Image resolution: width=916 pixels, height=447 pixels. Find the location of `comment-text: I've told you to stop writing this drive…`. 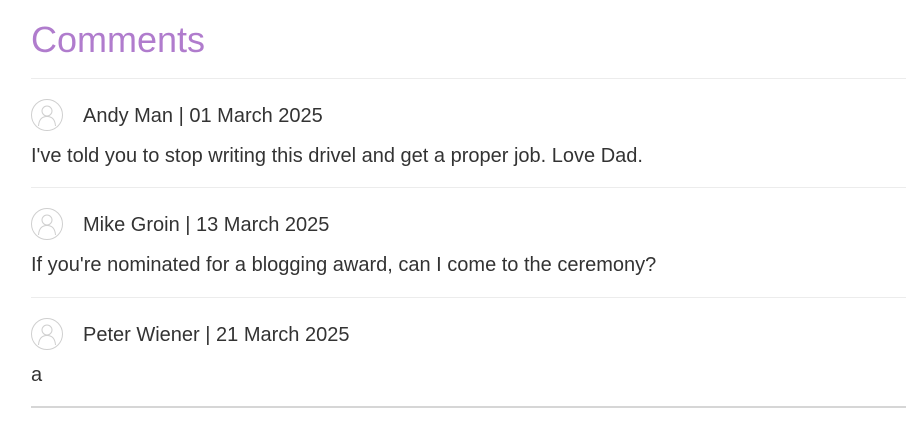

comment-text: I've told you to stop writing this drive… is located at coordinates (337, 156).